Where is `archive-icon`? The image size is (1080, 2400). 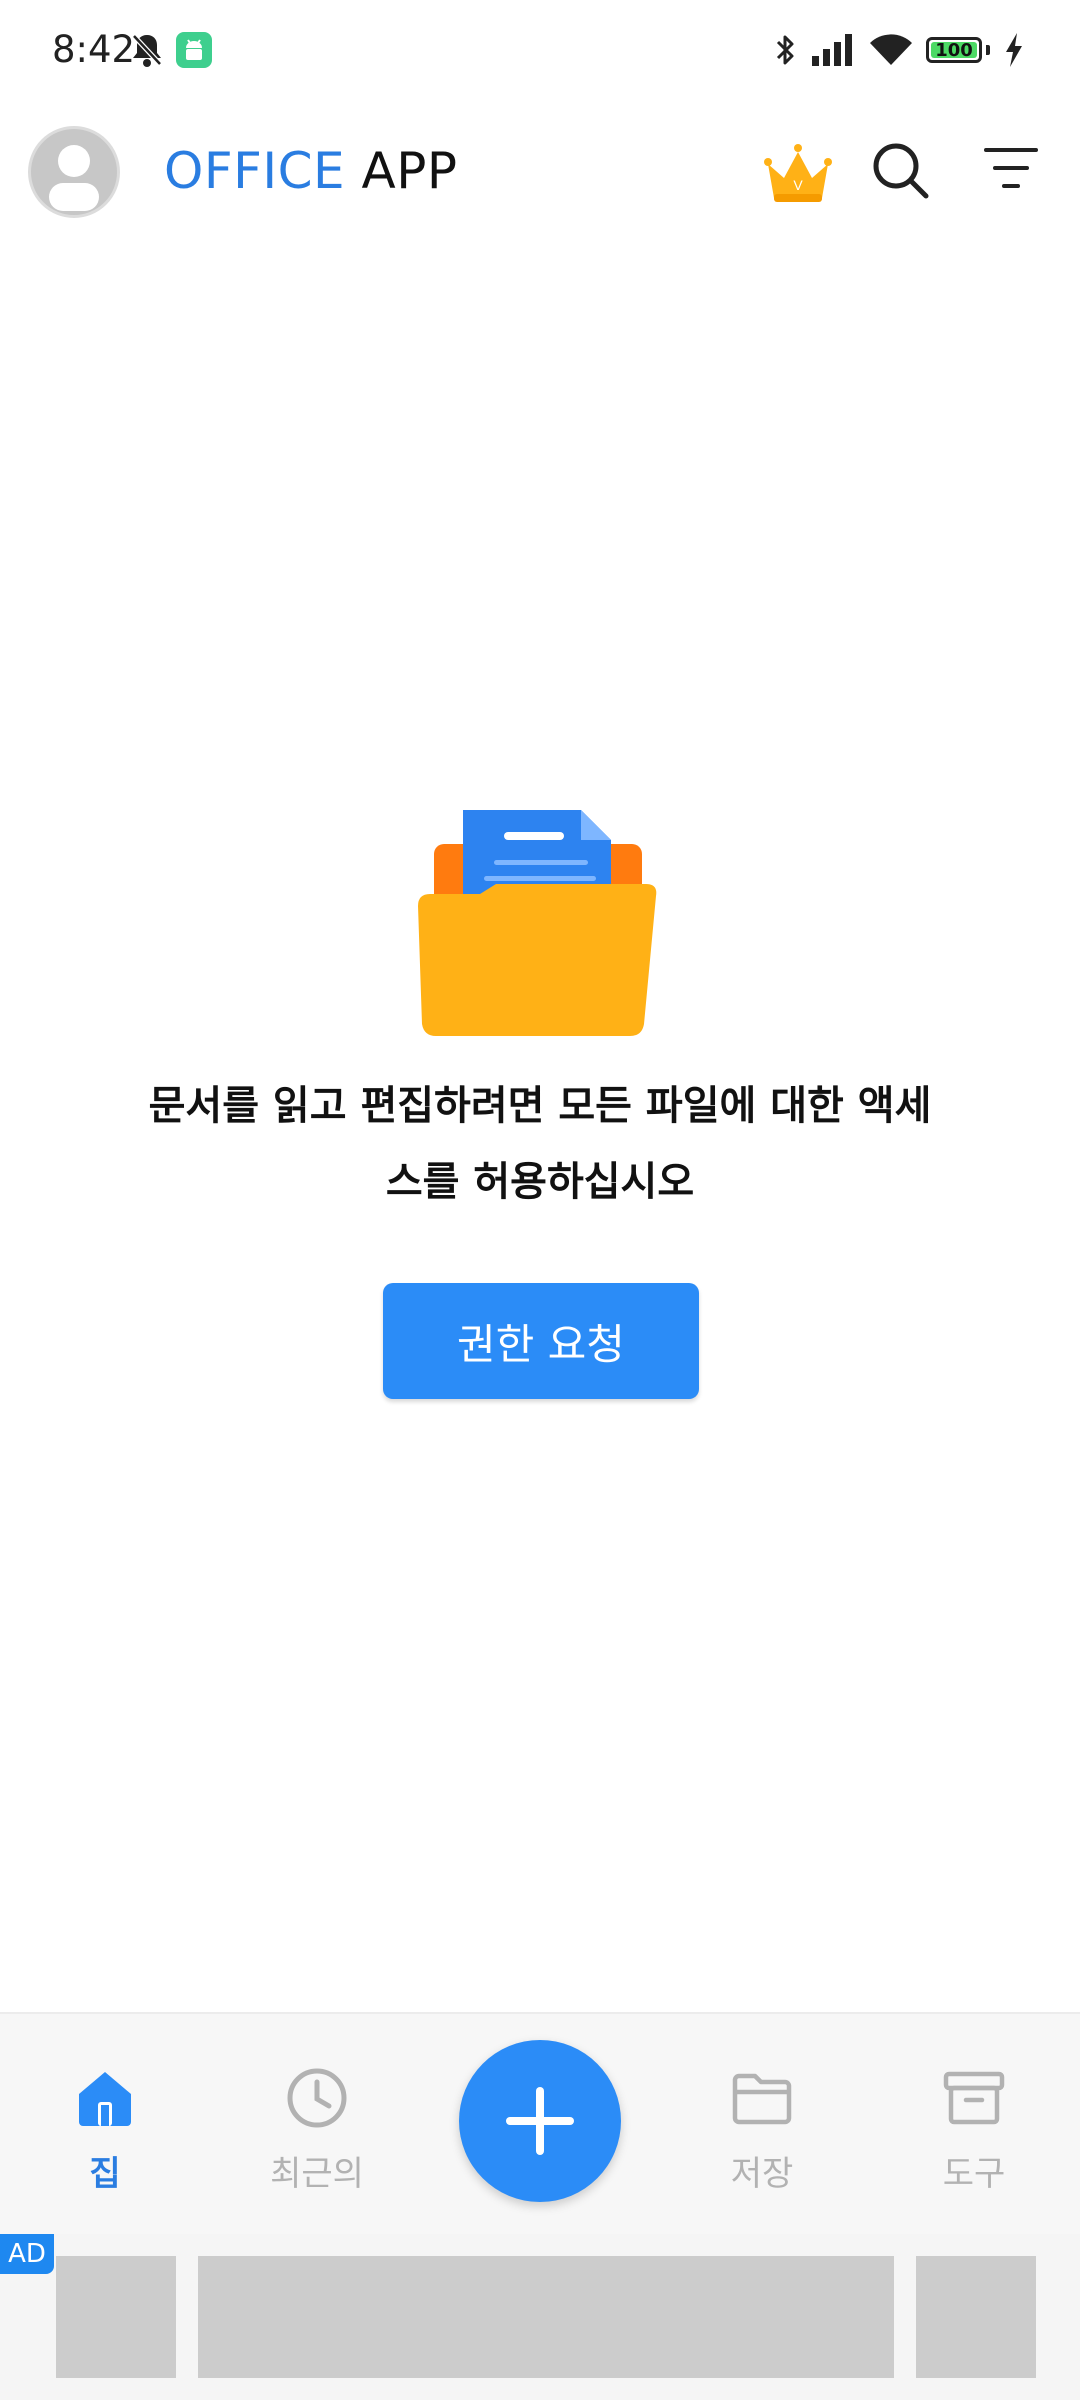
archive-icon is located at coordinates (974, 2098).